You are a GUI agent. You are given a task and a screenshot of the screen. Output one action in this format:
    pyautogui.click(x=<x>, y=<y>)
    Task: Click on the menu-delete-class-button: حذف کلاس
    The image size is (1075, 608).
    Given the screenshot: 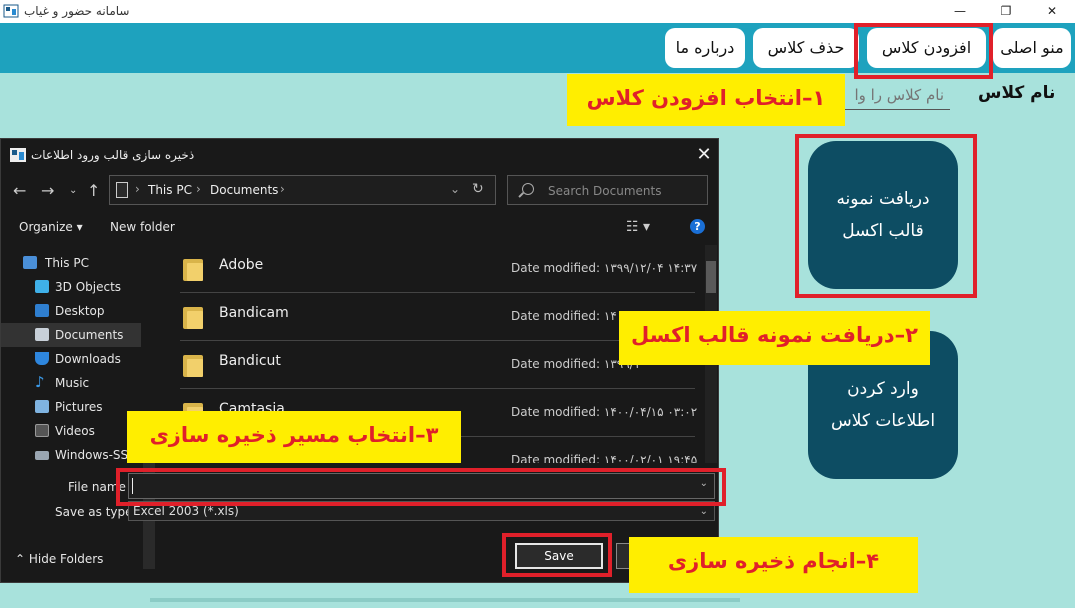 What is the action you would take?
    pyautogui.click(x=806, y=48)
    